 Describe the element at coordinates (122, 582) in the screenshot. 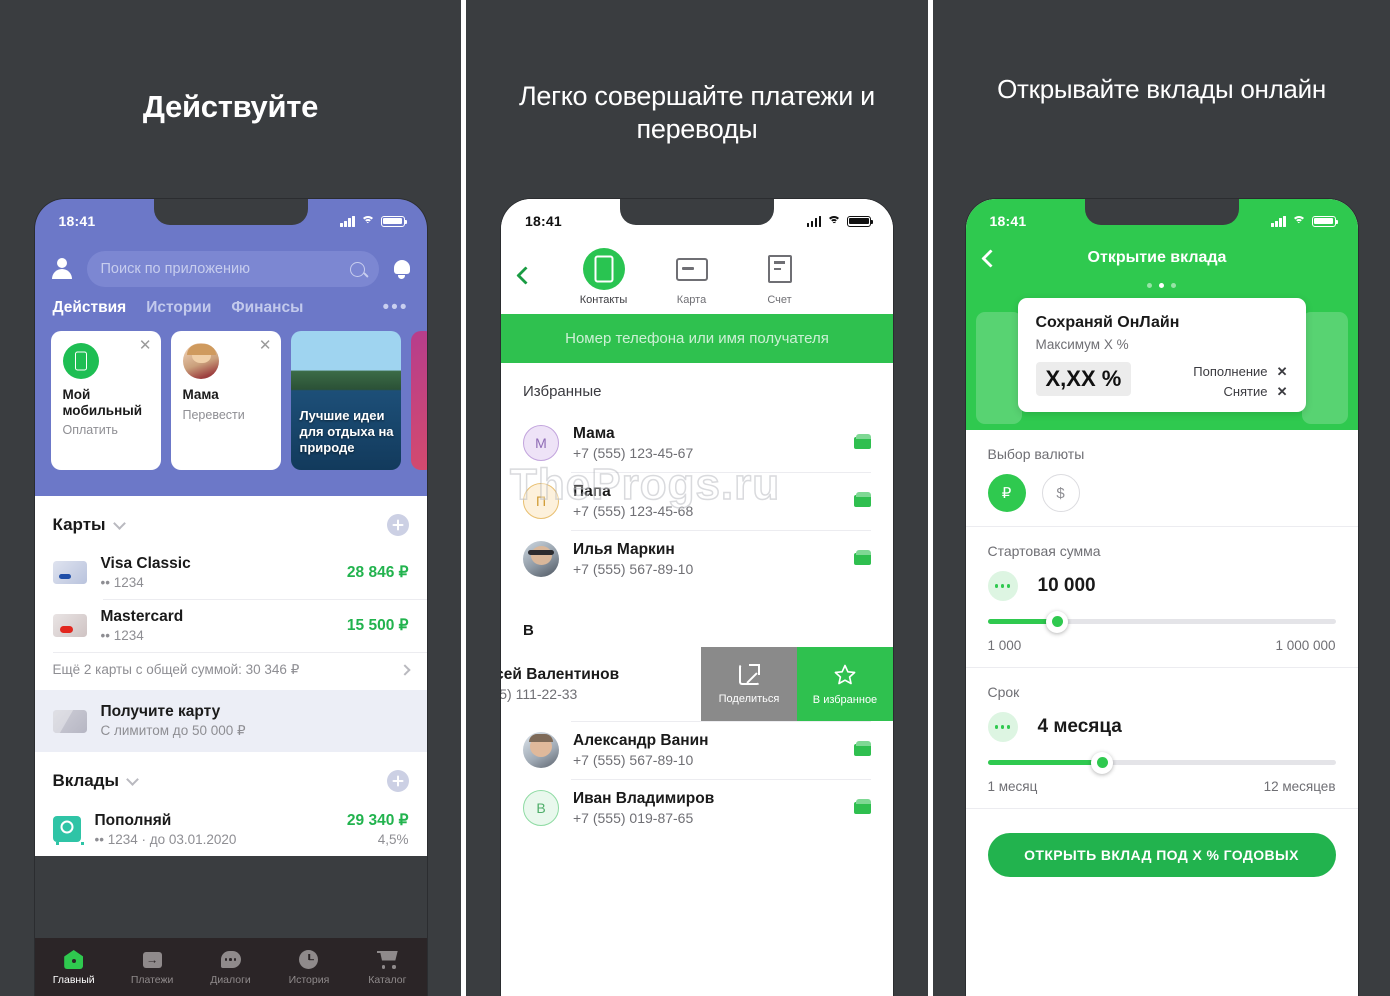

I see `card-number: •• 1234` at that location.